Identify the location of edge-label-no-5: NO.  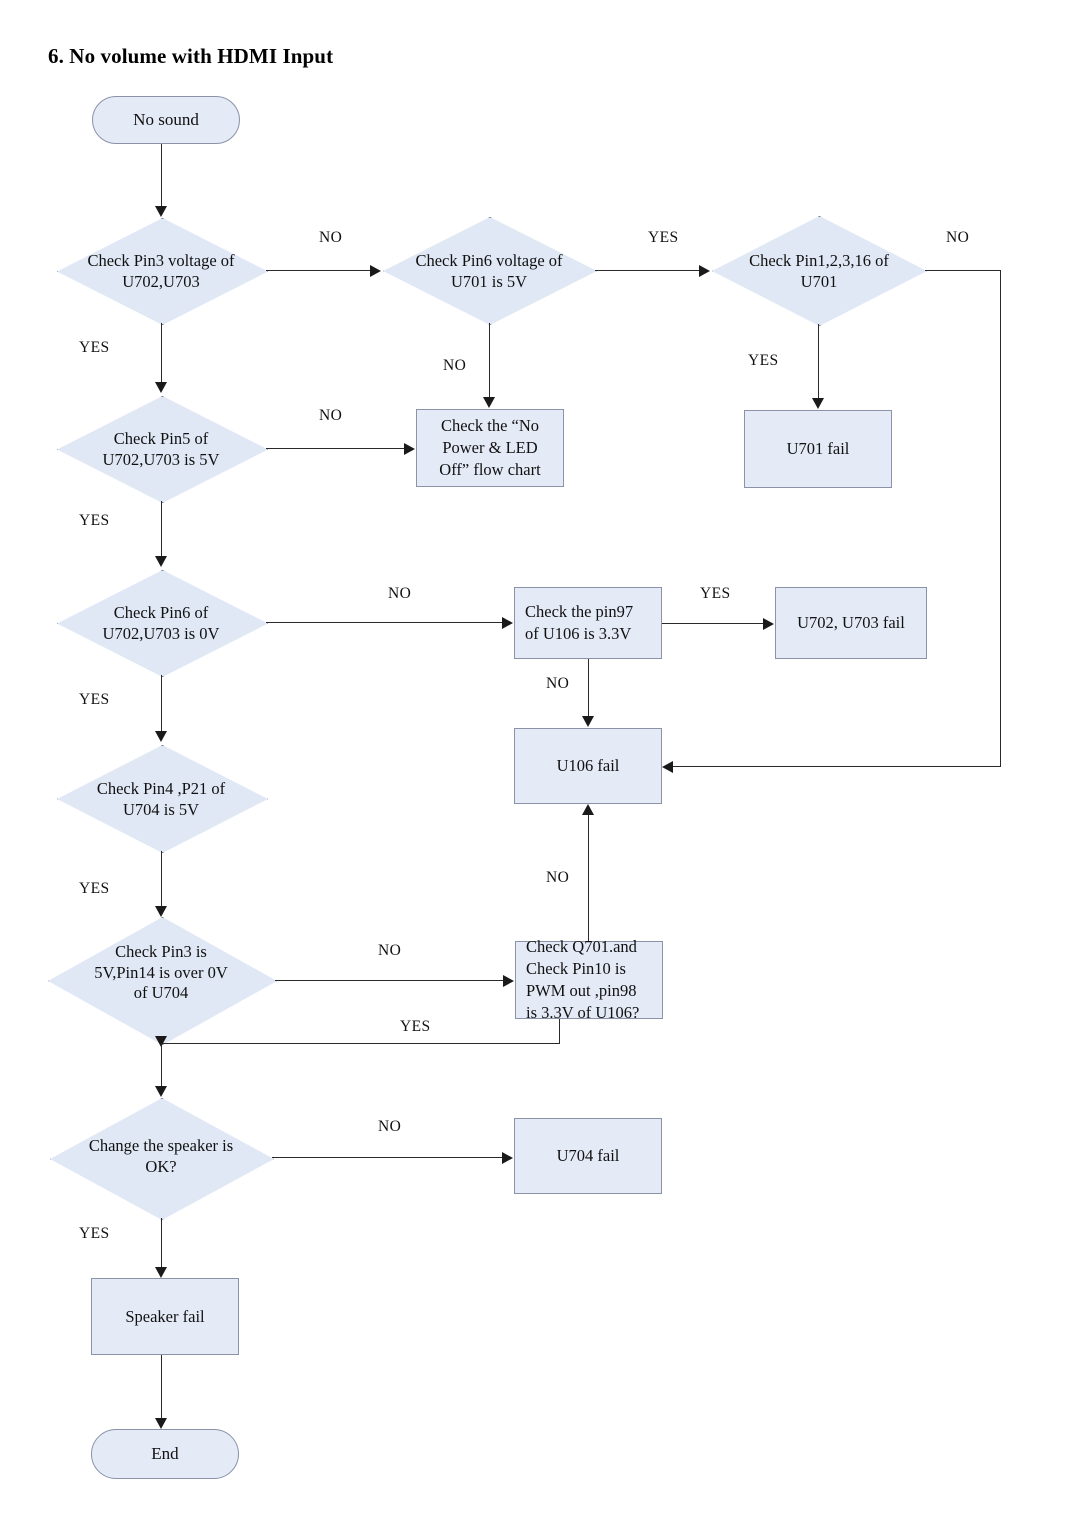
(400, 593).